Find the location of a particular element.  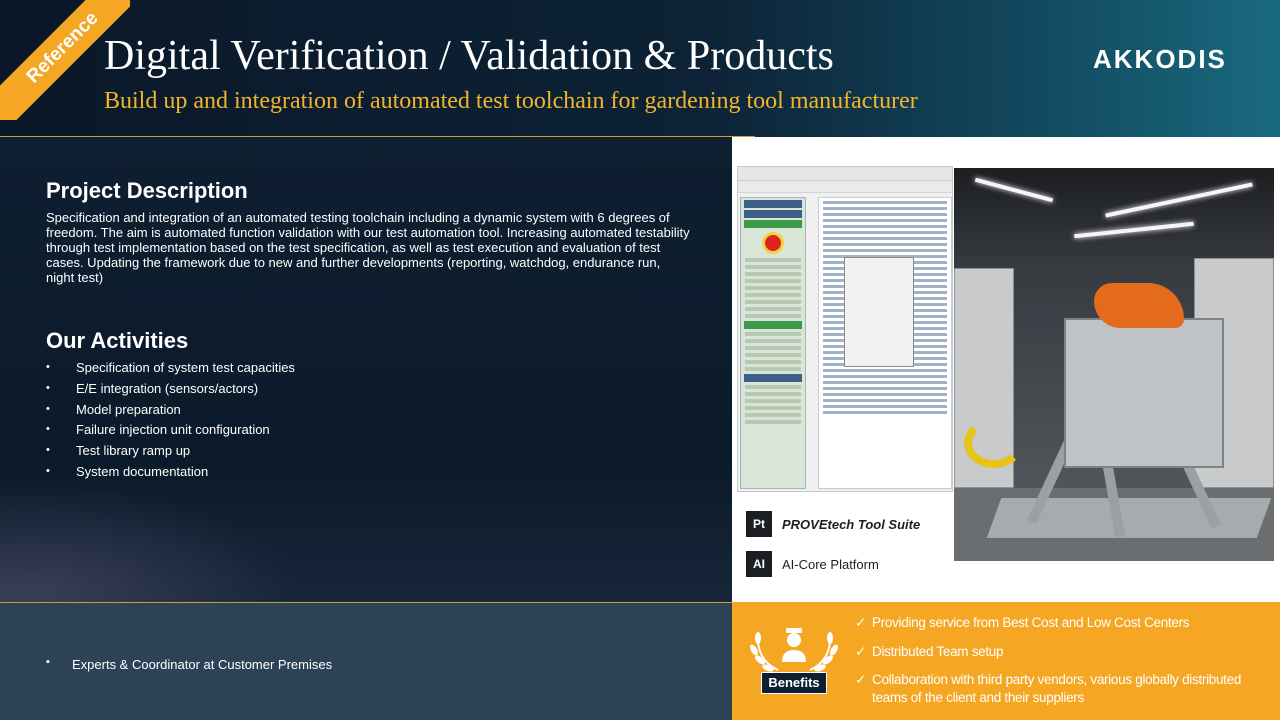

reference-label: Reference is located at coordinates (62, 47).